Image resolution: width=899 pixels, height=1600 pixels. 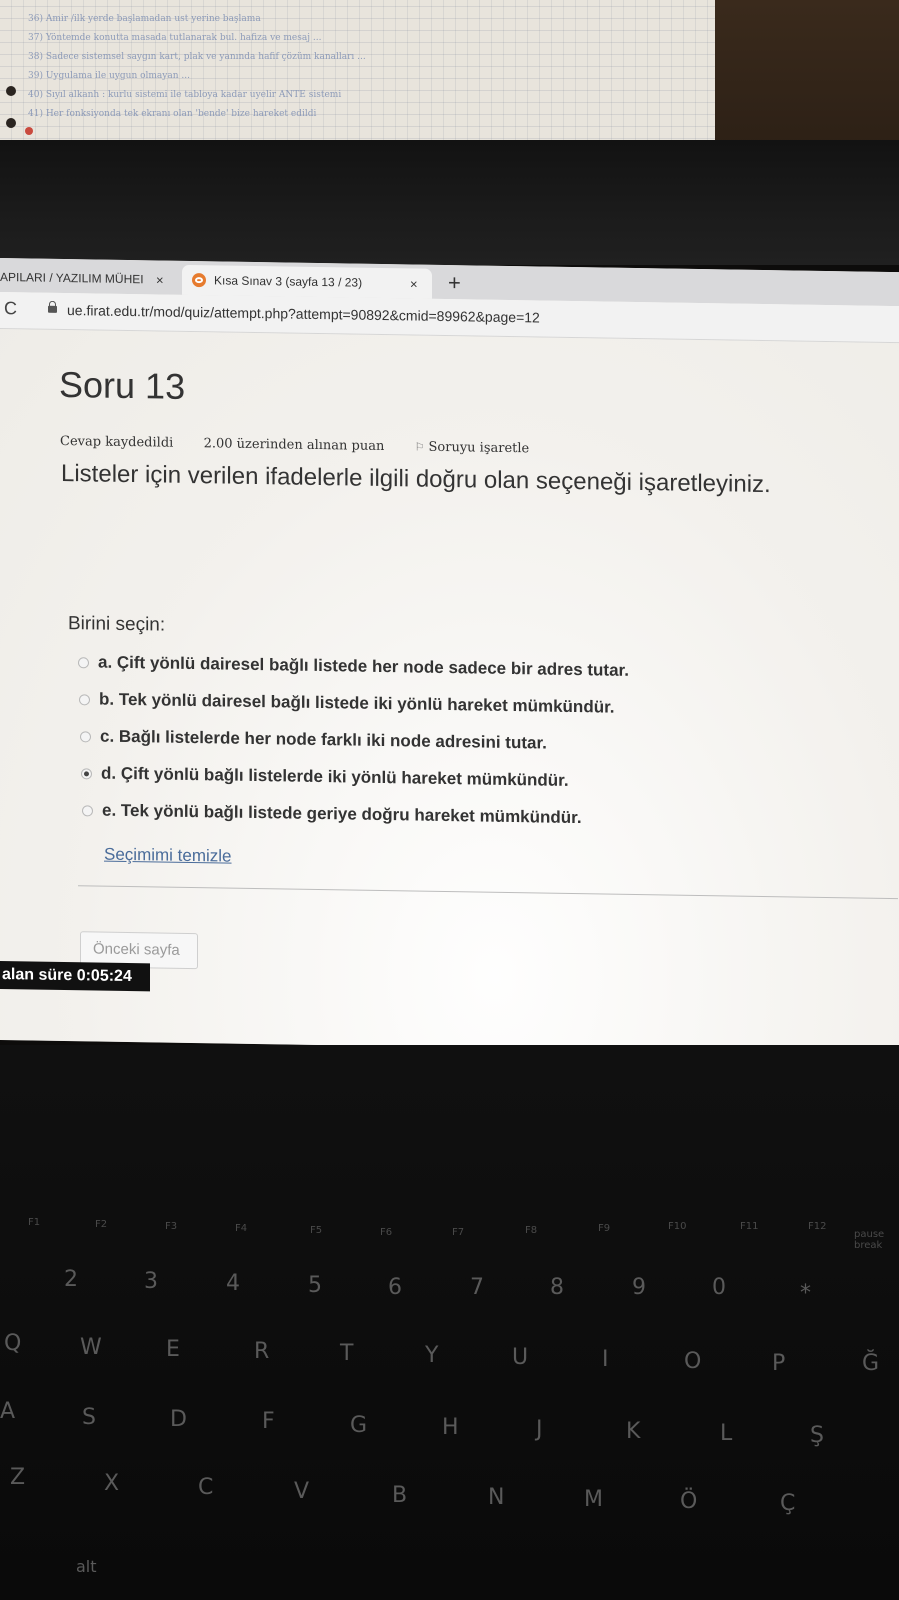 I want to click on key-0: 0, so click(x=719, y=1287).